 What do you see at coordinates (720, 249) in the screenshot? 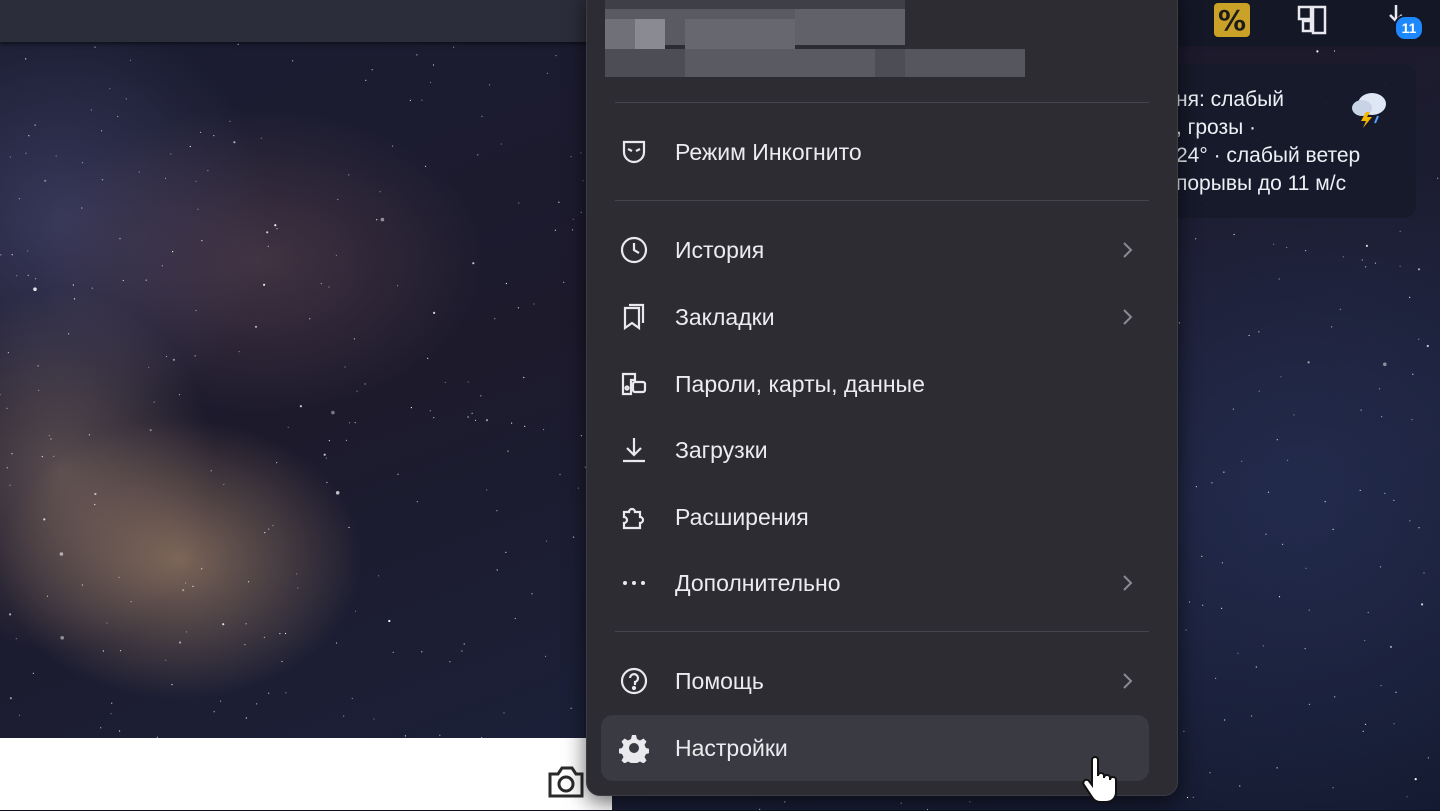
I see `menu-item-label: История` at bounding box center [720, 249].